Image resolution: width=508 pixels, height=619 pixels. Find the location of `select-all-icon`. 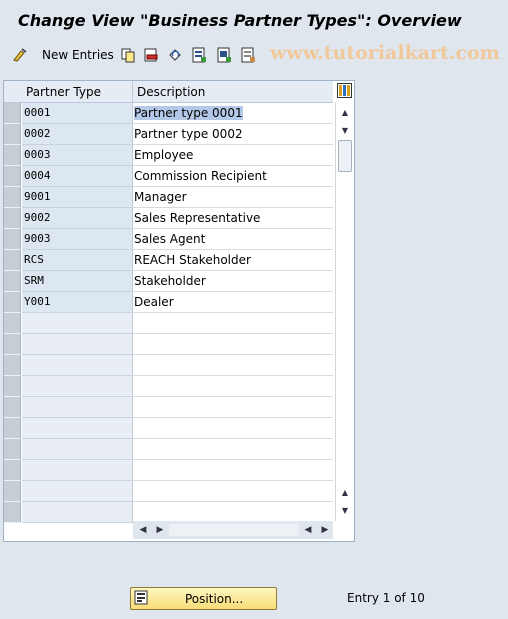

select-all-icon is located at coordinates (199, 55).